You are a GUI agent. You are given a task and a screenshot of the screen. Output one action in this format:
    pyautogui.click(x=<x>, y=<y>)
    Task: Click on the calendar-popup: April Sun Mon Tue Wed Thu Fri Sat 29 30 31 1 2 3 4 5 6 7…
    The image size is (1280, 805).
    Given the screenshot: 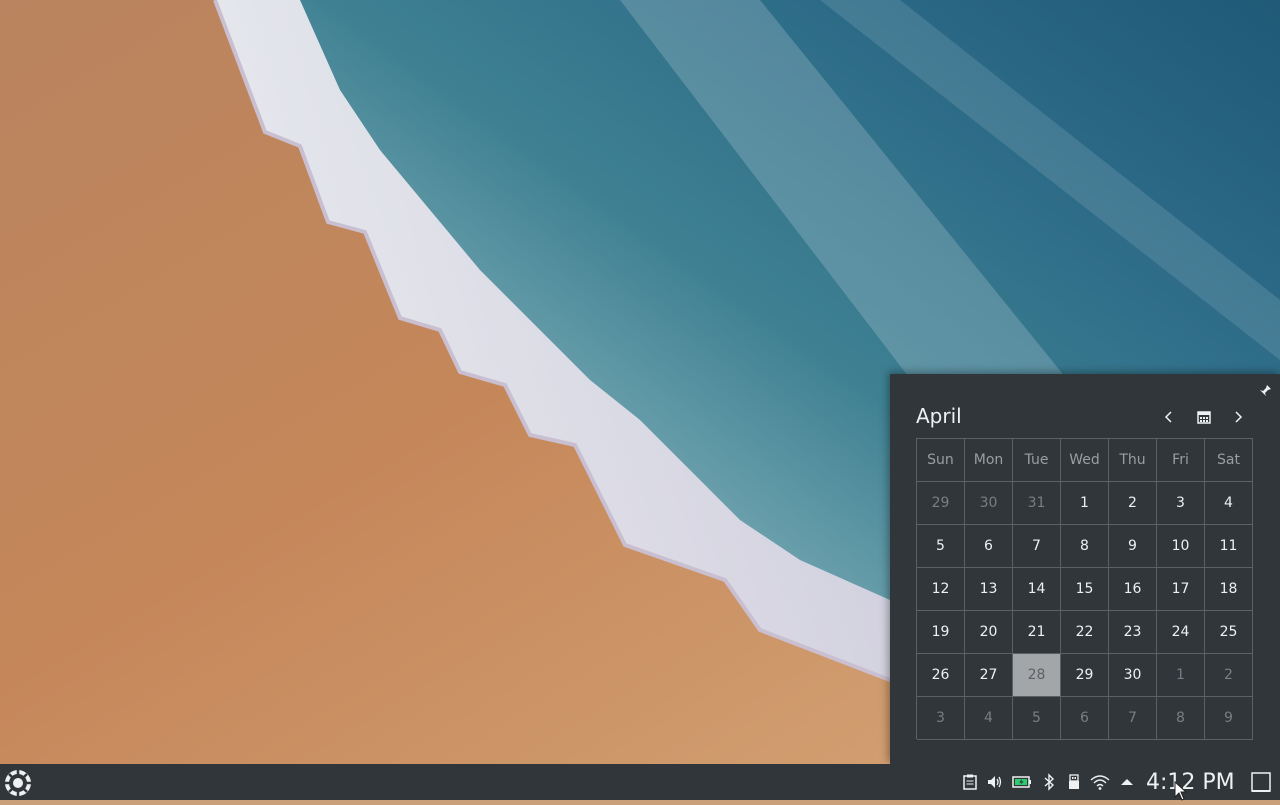 What is the action you would take?
    pyautogui.click(x=1085, y=569)
    